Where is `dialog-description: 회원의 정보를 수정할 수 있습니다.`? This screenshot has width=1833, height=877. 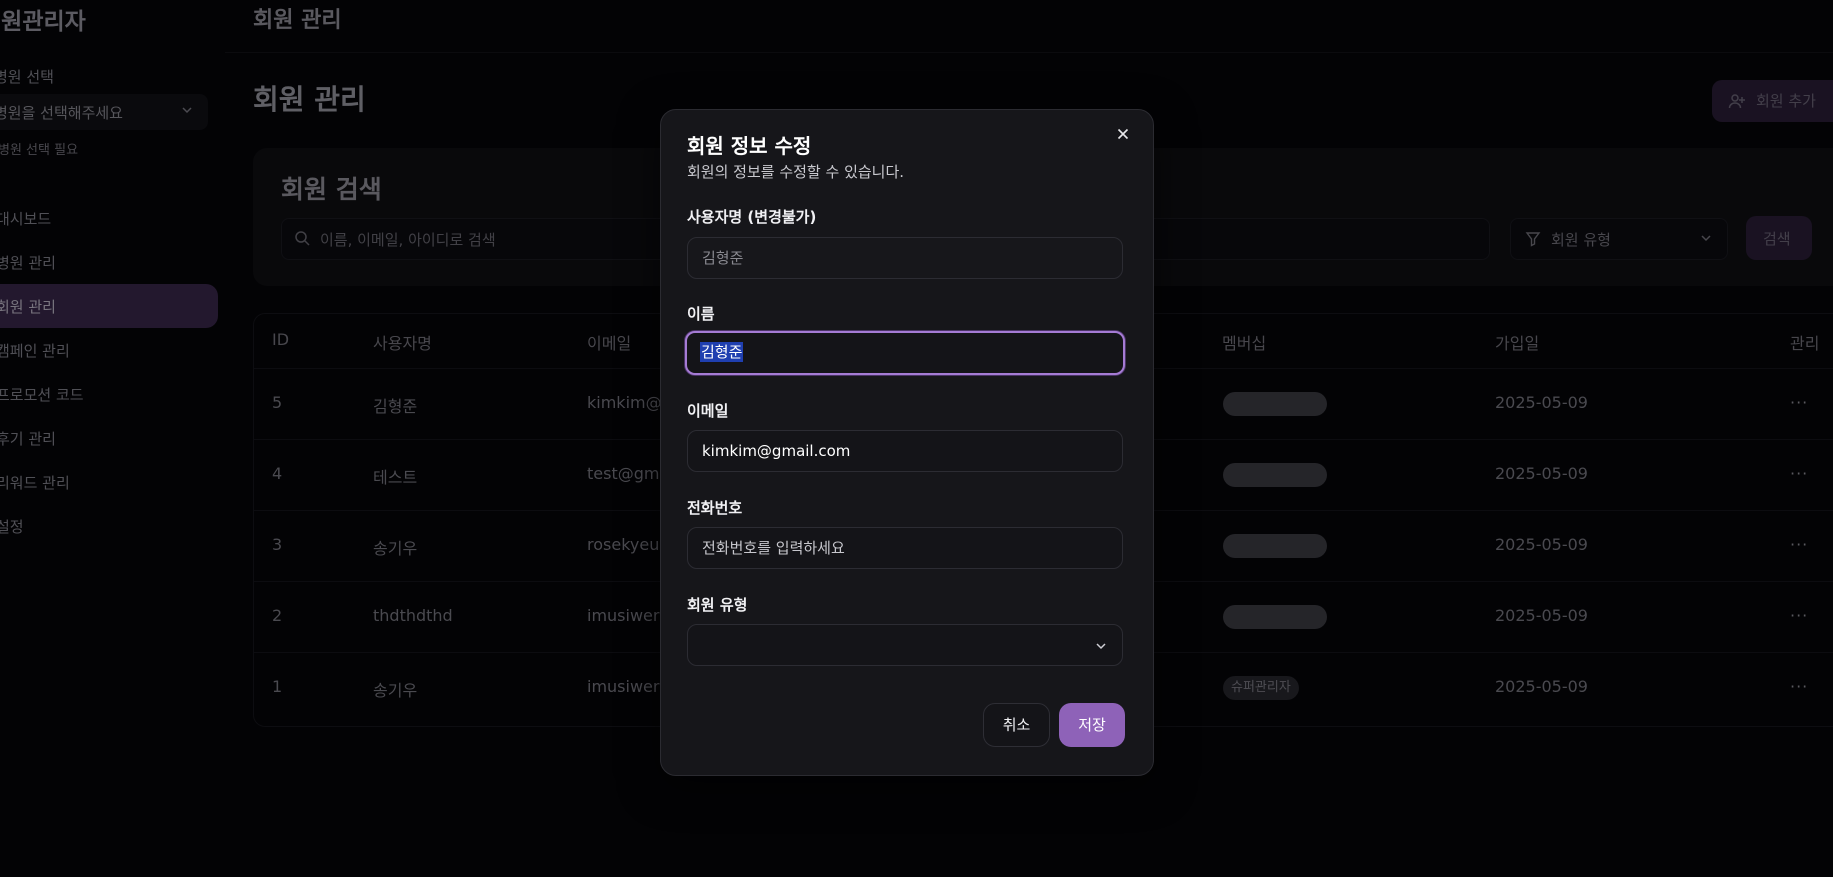
dialog-description: 회원의 정보를 수정할 수 있습니다. is located at coordinates (796, 172).